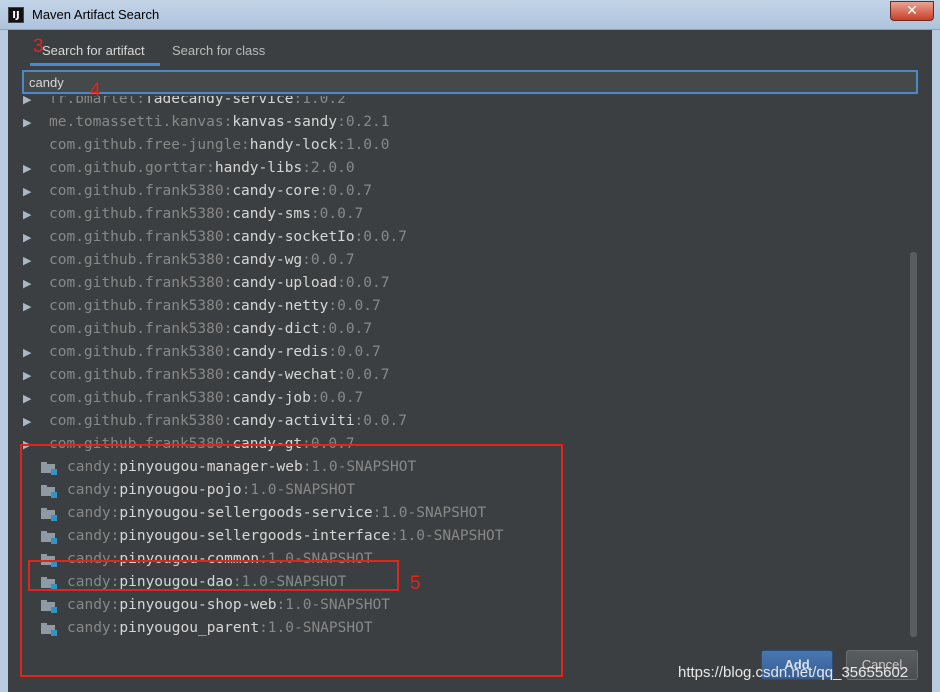 The image size is (940, 692). What do you see at coordinates (293, 145) in the screenshot?
I see `result-artifact-id: handy-lock` at bounding box center [293, 145].